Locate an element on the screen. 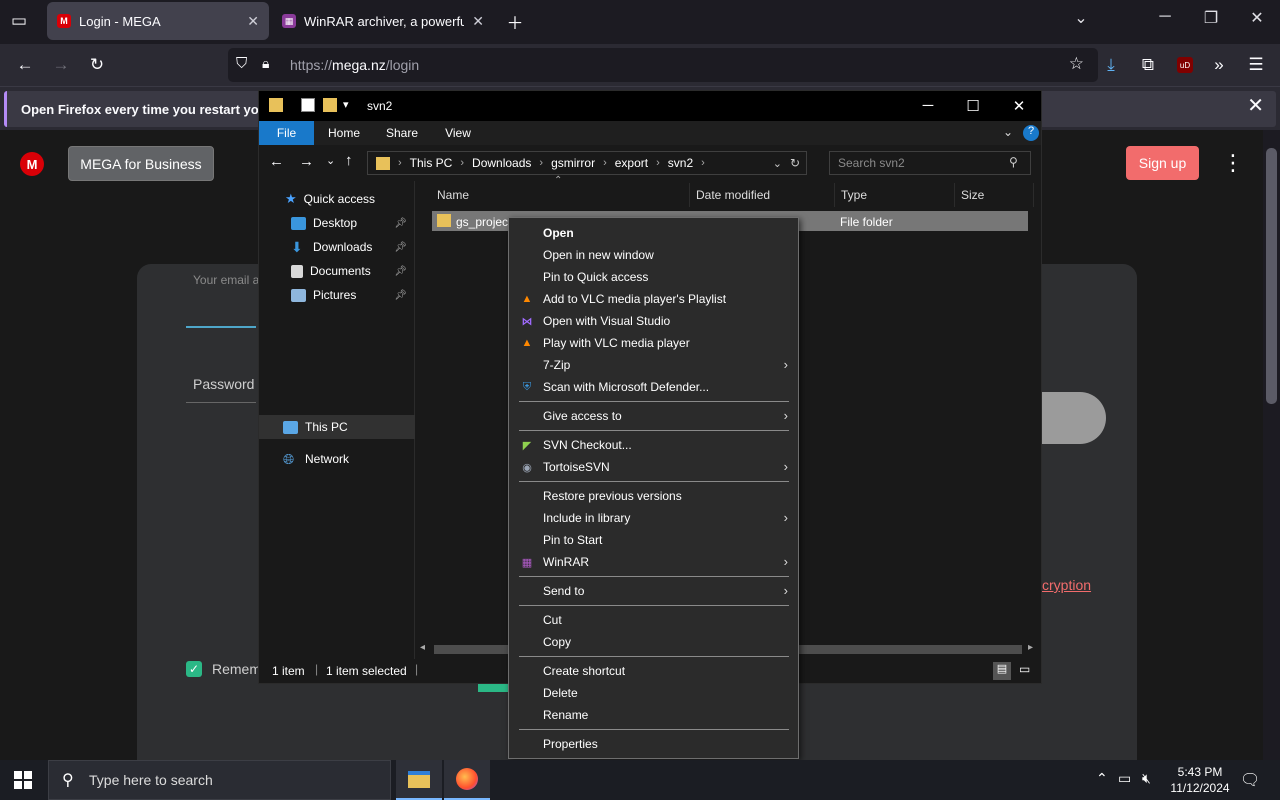 The width and height of the screenshot is (1280, 800). recent-locations-icon: ⌄ is located at coordinates (330, 160).